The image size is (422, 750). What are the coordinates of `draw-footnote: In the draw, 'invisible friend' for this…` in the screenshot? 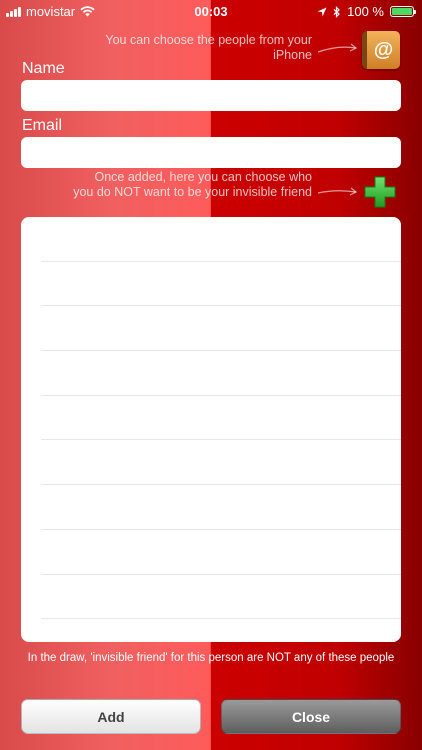 It's located at (211, 658).